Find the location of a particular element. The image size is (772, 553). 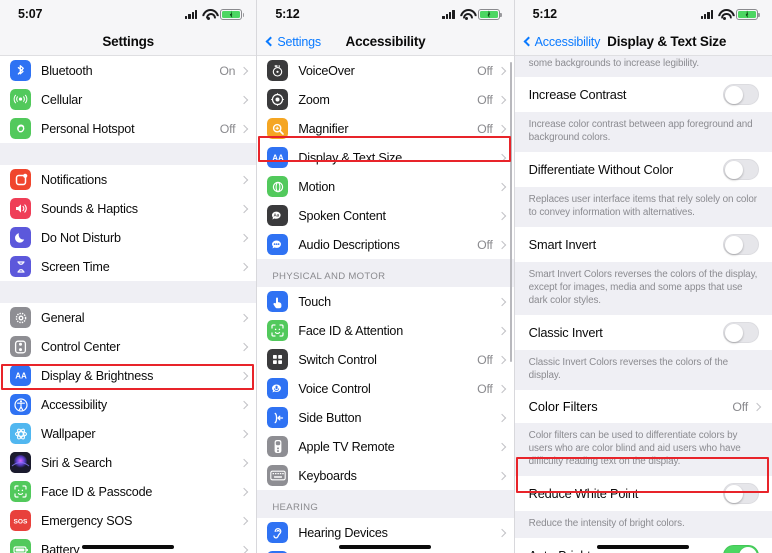

switch-control-icon is located at coordinates (278, 359).